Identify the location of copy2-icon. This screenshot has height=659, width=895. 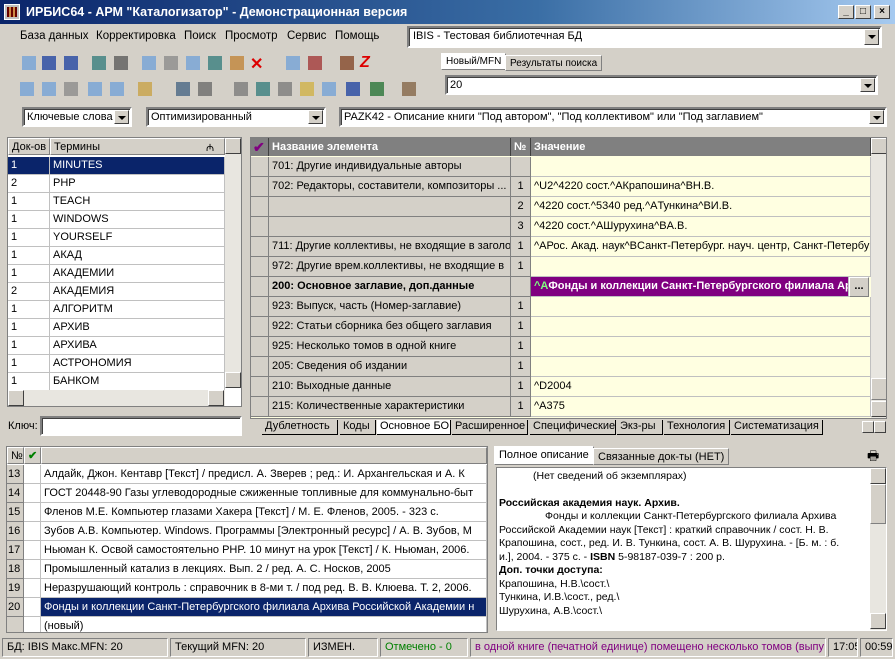
(307, 89).